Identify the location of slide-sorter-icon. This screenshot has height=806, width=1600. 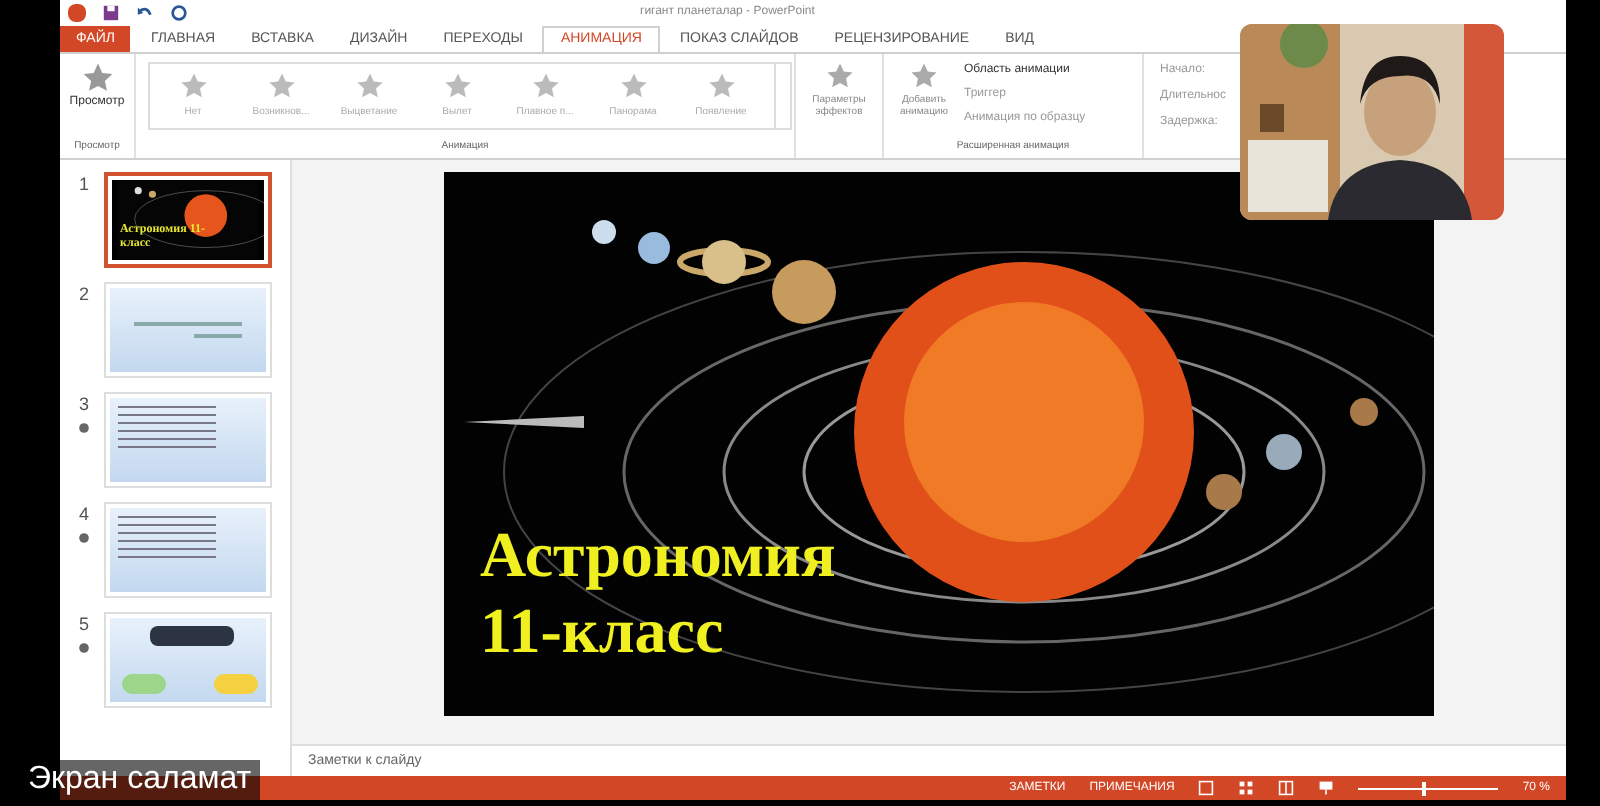
(1246, 788).